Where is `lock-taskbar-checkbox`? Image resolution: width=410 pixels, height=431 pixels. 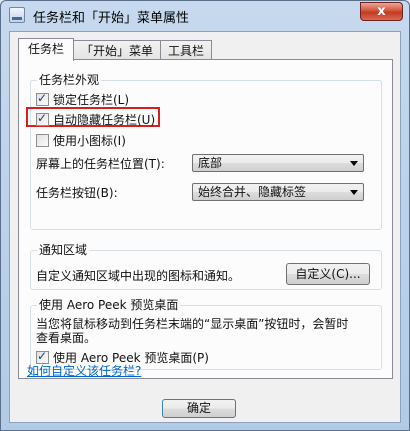
lock-taskbar-checkbox is located at coordinates (42, 98).